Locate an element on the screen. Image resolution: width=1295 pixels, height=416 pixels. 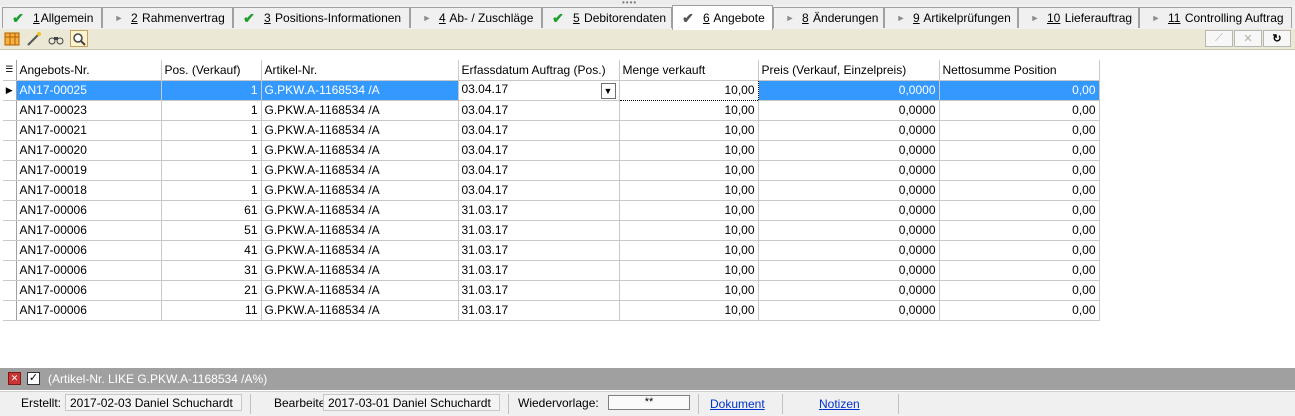
cell-offer-no: AN17-00020 is located at coordinates (89, 150).